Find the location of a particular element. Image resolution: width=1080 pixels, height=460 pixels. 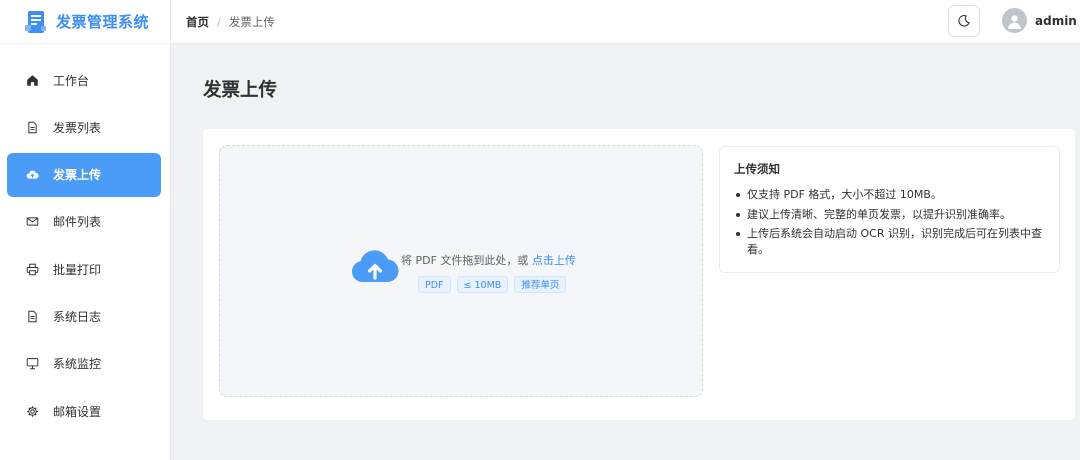

breadcrumb: 首页 / 发票上传 is located at coordinates (230, 22).